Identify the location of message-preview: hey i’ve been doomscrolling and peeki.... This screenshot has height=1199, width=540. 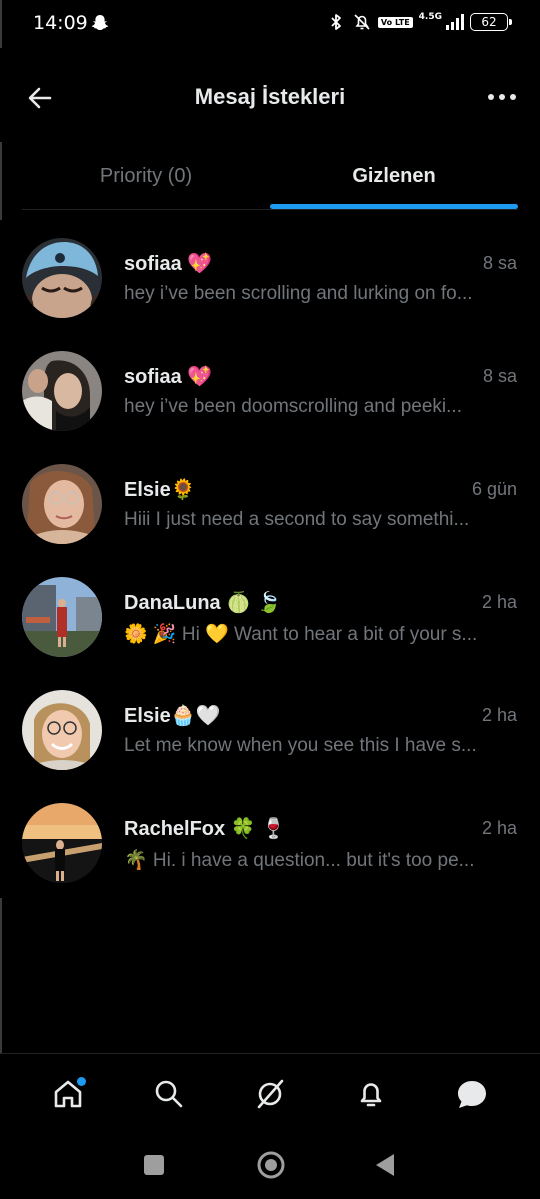
(293, 406).